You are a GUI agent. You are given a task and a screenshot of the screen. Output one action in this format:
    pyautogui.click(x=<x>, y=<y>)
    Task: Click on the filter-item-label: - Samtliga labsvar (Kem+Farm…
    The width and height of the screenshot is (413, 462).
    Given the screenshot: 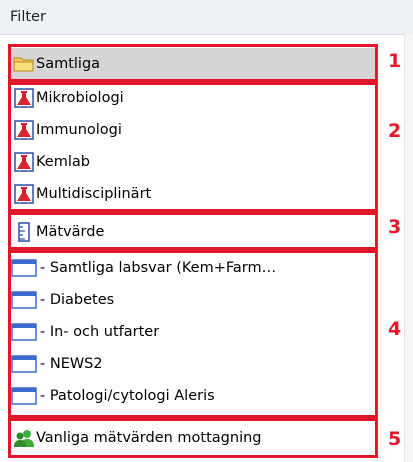 What is the action you would take?
    pyautogui.click(x=158, y=268)
    